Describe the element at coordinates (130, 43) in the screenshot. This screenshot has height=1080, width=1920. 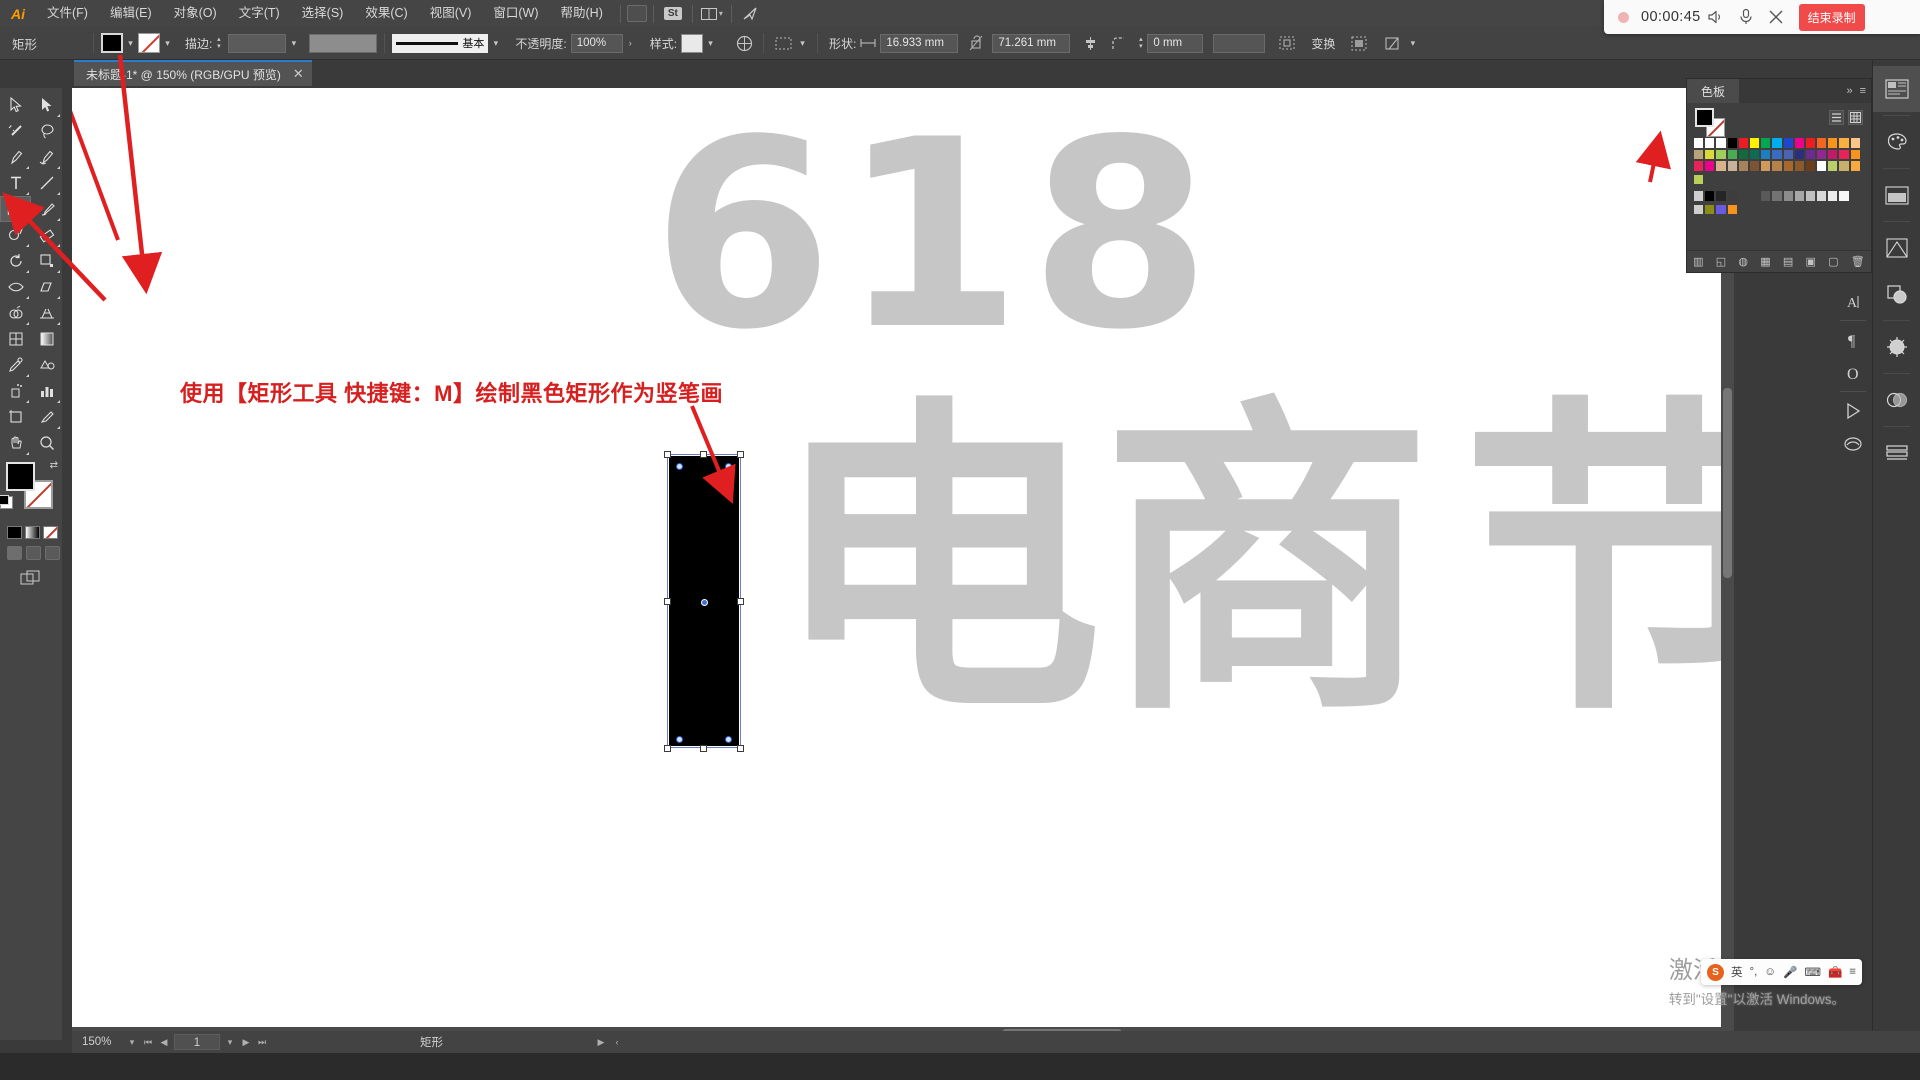
I see `fill-chevron-down-icon: ▾` at that location.